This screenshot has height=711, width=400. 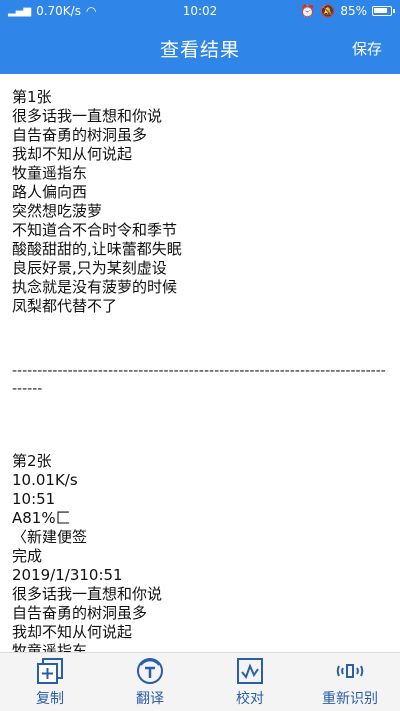 I want to click on title-bar: 查看结果 保存, so click(x=200, y=48).